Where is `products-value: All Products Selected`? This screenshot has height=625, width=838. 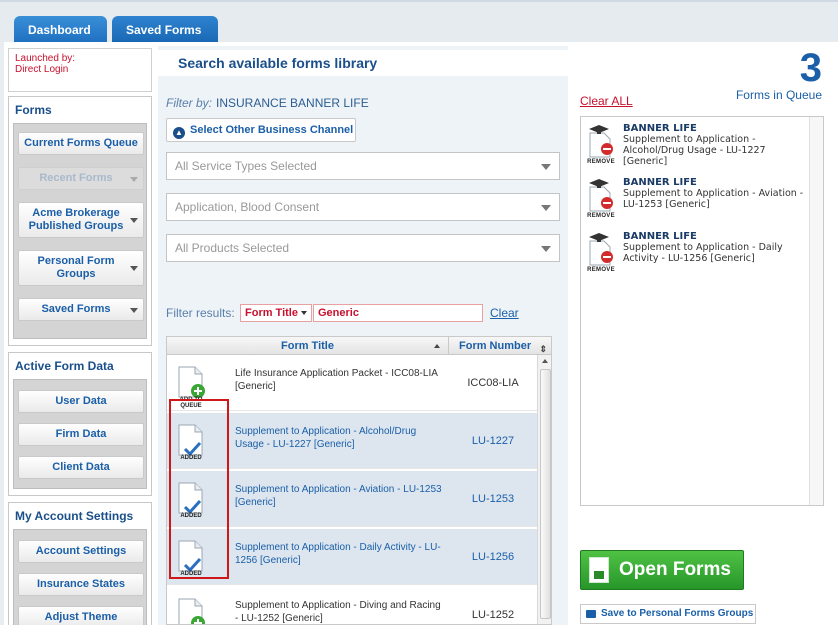 products-value: All Products Selected is located at coordinates (232, 248).